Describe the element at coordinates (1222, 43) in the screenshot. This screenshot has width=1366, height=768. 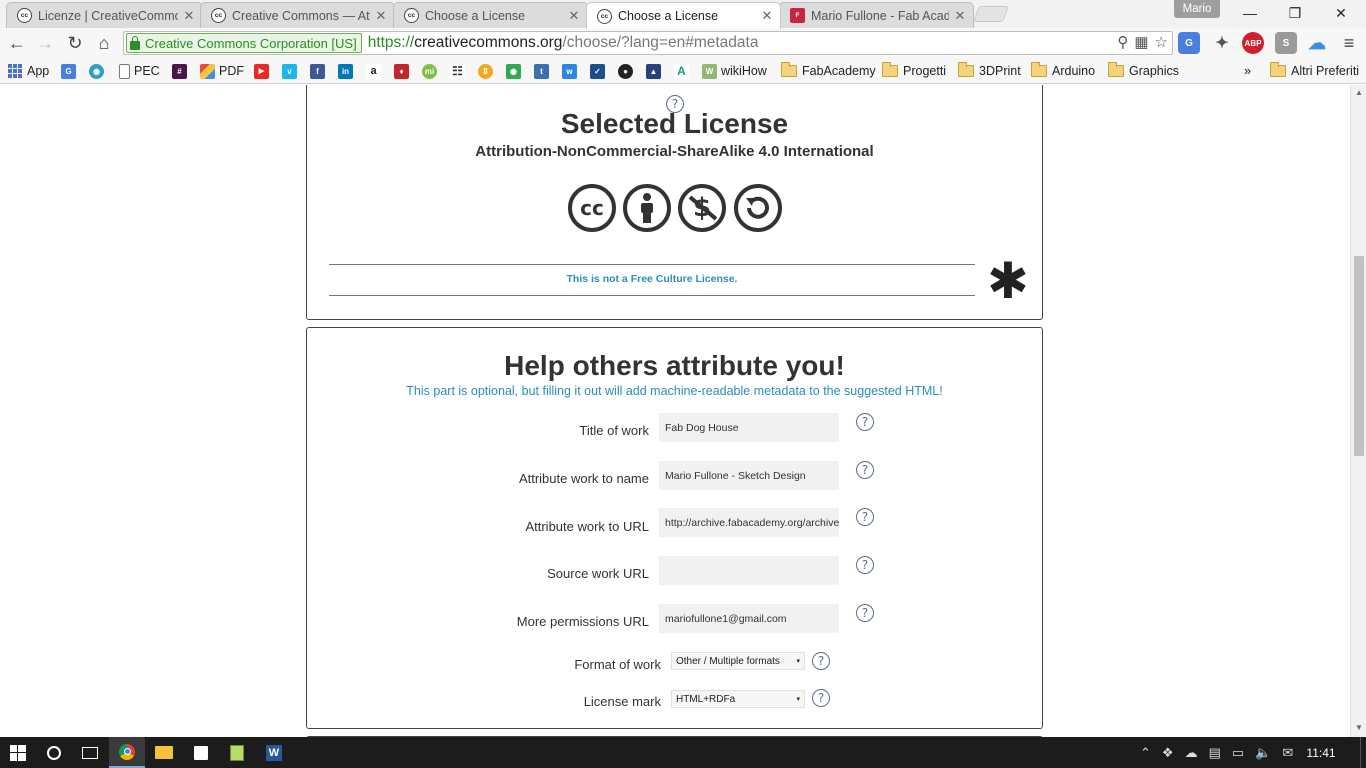
I see `wand-extension-icon: ✦` at that location.